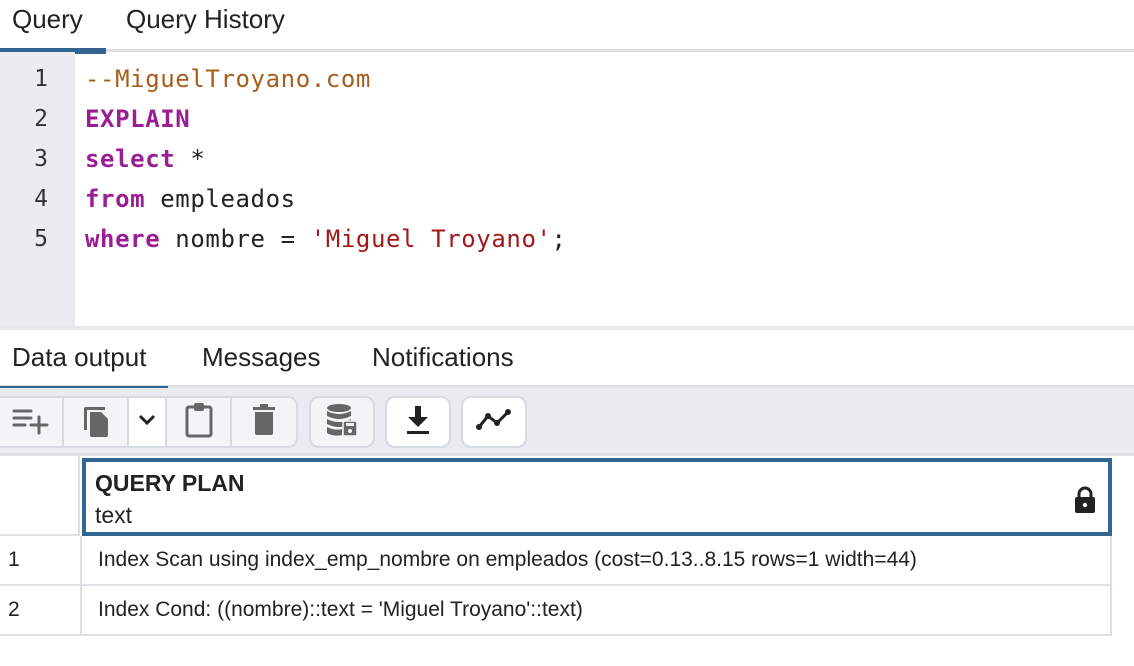  What do you see at coordinates (220, 199) in the screenshot?
I see `sql-text: empleados` at bounding box center [220, 199].